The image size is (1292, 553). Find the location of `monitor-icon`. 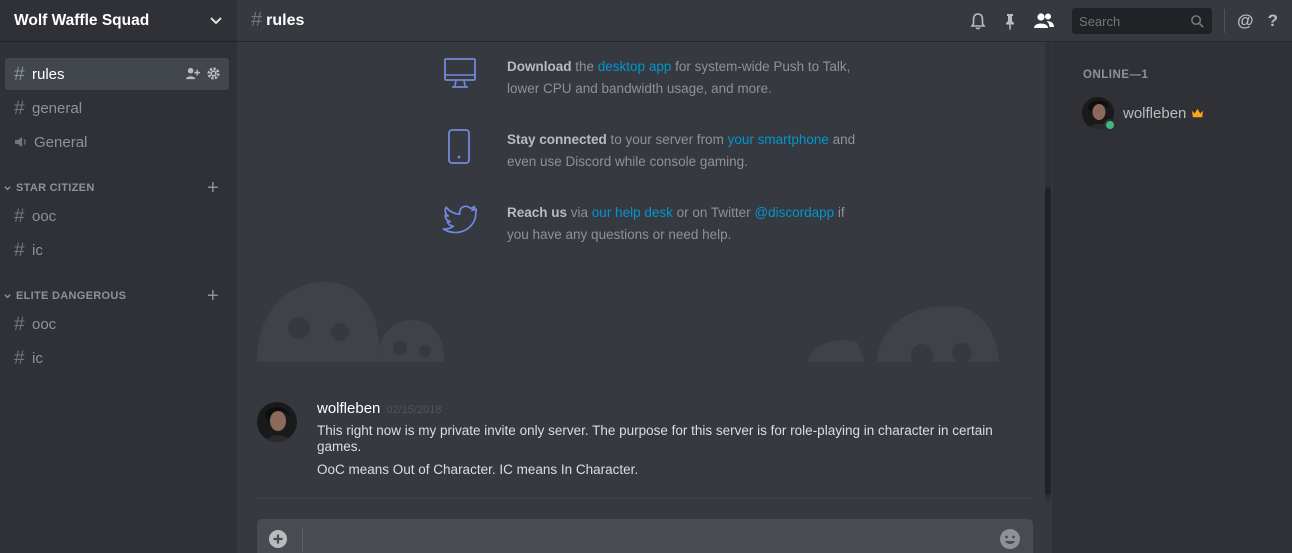

monitor-icon is located at coordinates (460, 73).